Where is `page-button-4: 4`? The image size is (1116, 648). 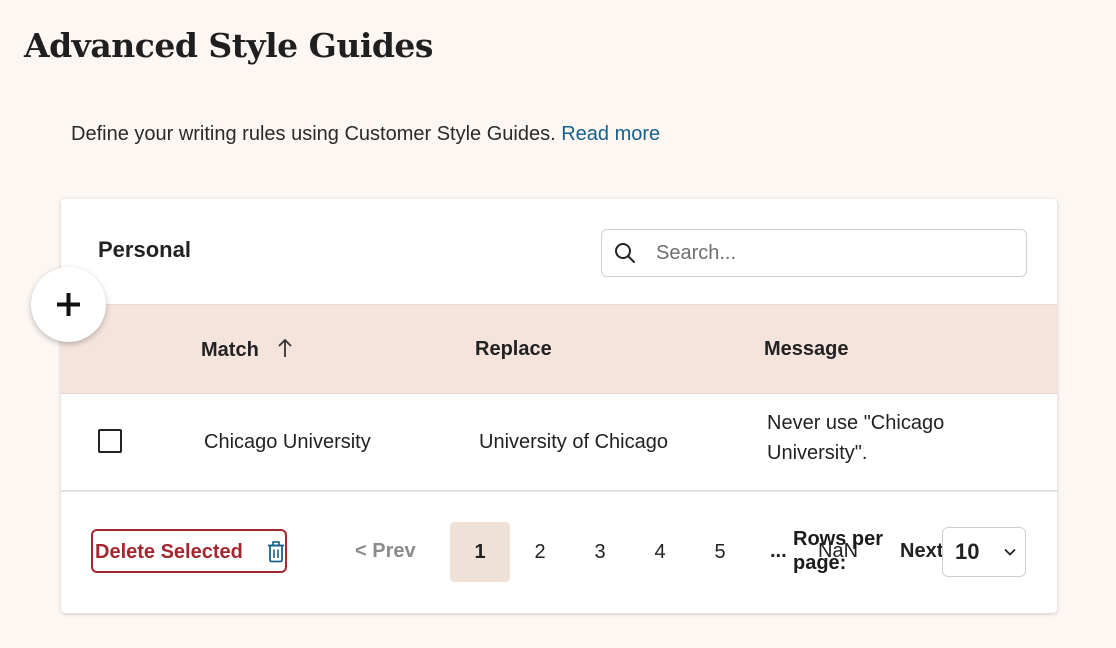 page-button-4: 4 is located at coordinates (660, 552).